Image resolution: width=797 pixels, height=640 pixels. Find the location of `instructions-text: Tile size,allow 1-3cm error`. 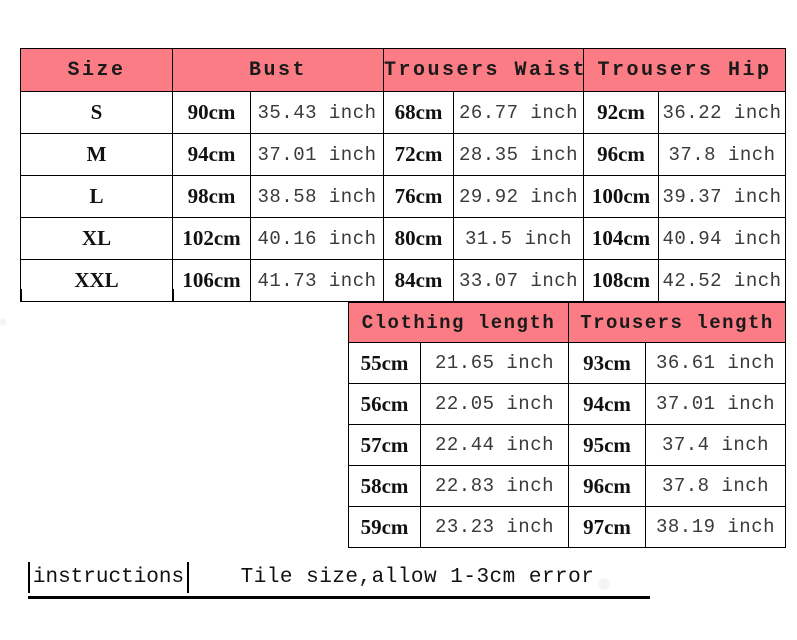

instructions-text: Tile size,allow 1-3cm error is located at coordinates (417, 577).